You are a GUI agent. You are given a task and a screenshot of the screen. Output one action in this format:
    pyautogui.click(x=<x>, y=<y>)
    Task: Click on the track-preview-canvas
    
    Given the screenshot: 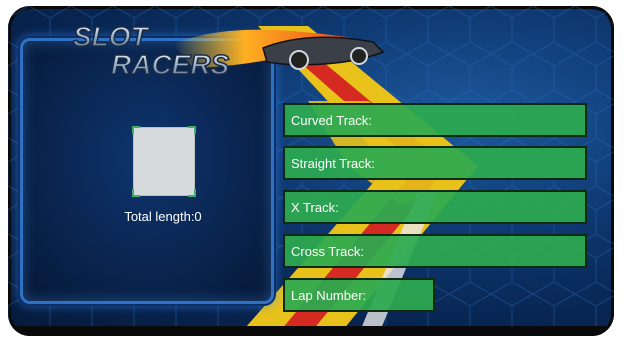 What is the action you would take?
    pyautogui.click(x=164, y=161)
    